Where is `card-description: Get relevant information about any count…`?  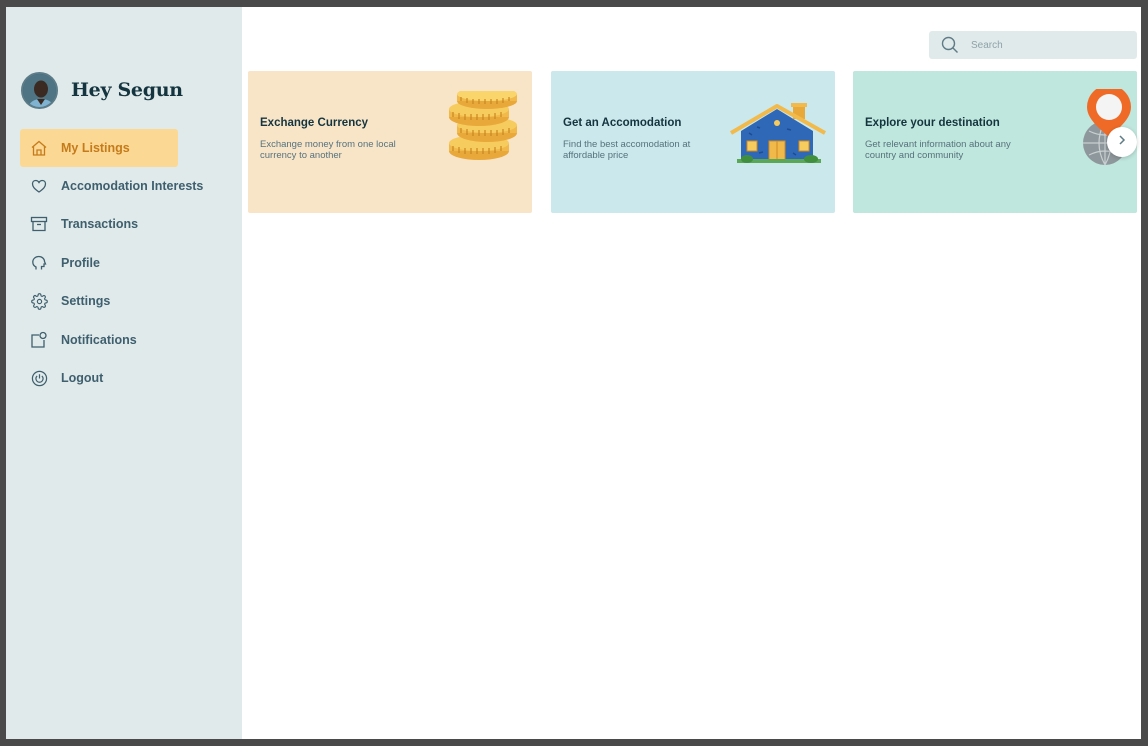 card-description: Get relevant information about any count… is located at coordinates (938, 150).